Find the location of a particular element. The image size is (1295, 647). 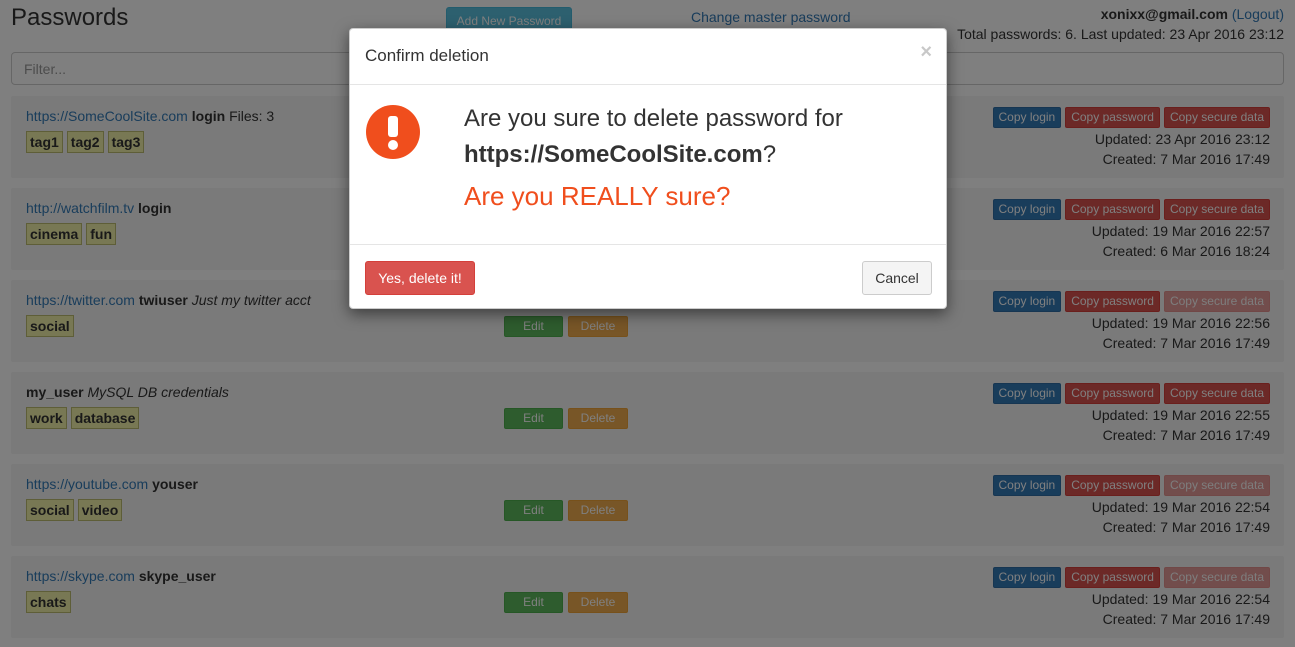

confirm-delete-button: Yes, delete it! is located at coordinates (420, 278).